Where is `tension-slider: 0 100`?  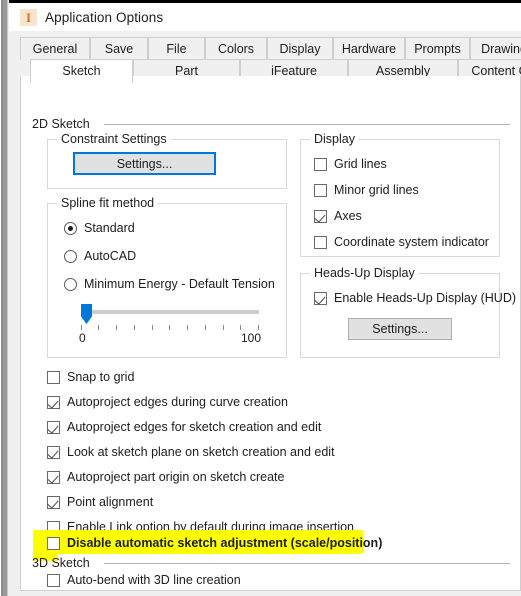 tension-slider: 0 100 is located at coordinates (171, 326).